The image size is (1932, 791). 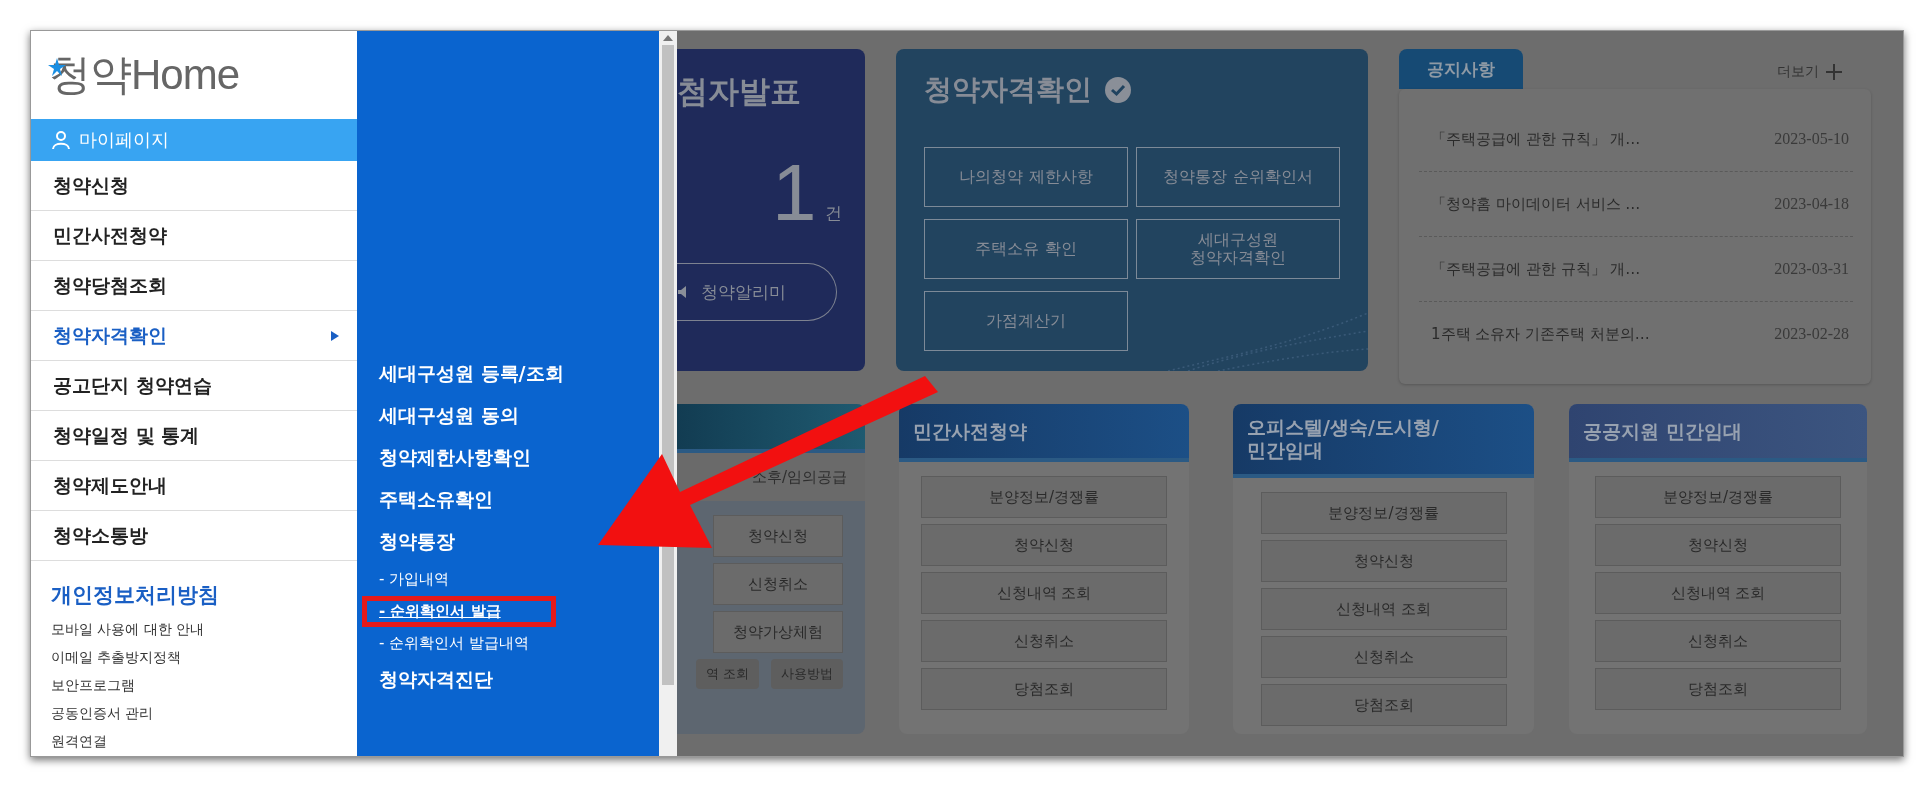 What do you see at coordinates (194, 629) in the screenshot?
I see `footer-link: 모바일 사용에 대한 안내` at bounding box center [194, 629].